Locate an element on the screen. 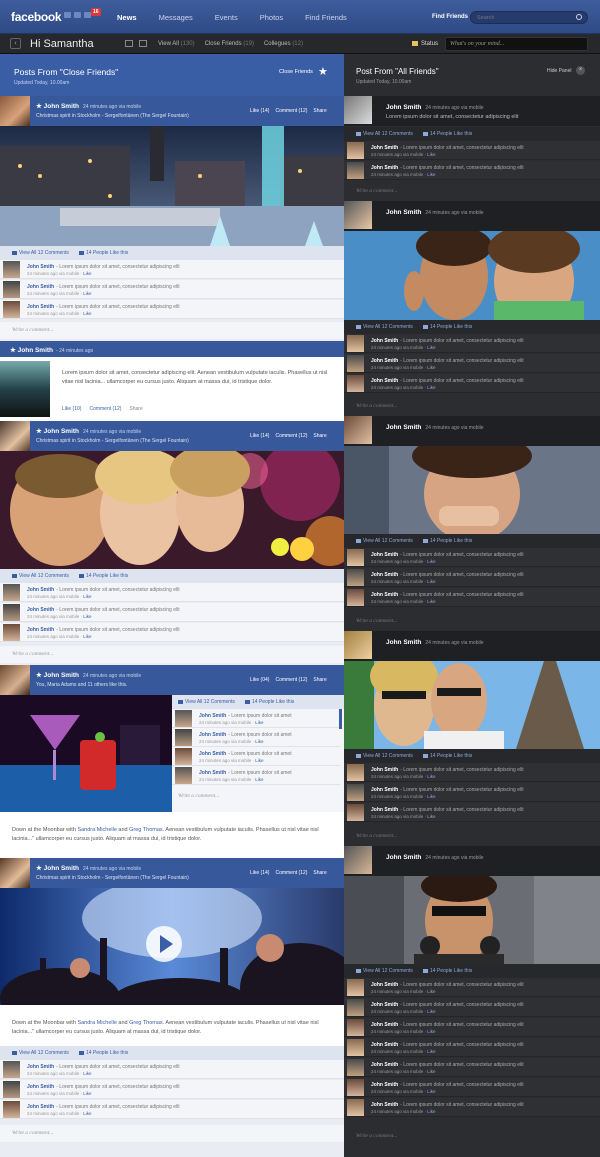 This screenshot has width=600, height=1157. nav-news: News is located at coordinates (127, 17).